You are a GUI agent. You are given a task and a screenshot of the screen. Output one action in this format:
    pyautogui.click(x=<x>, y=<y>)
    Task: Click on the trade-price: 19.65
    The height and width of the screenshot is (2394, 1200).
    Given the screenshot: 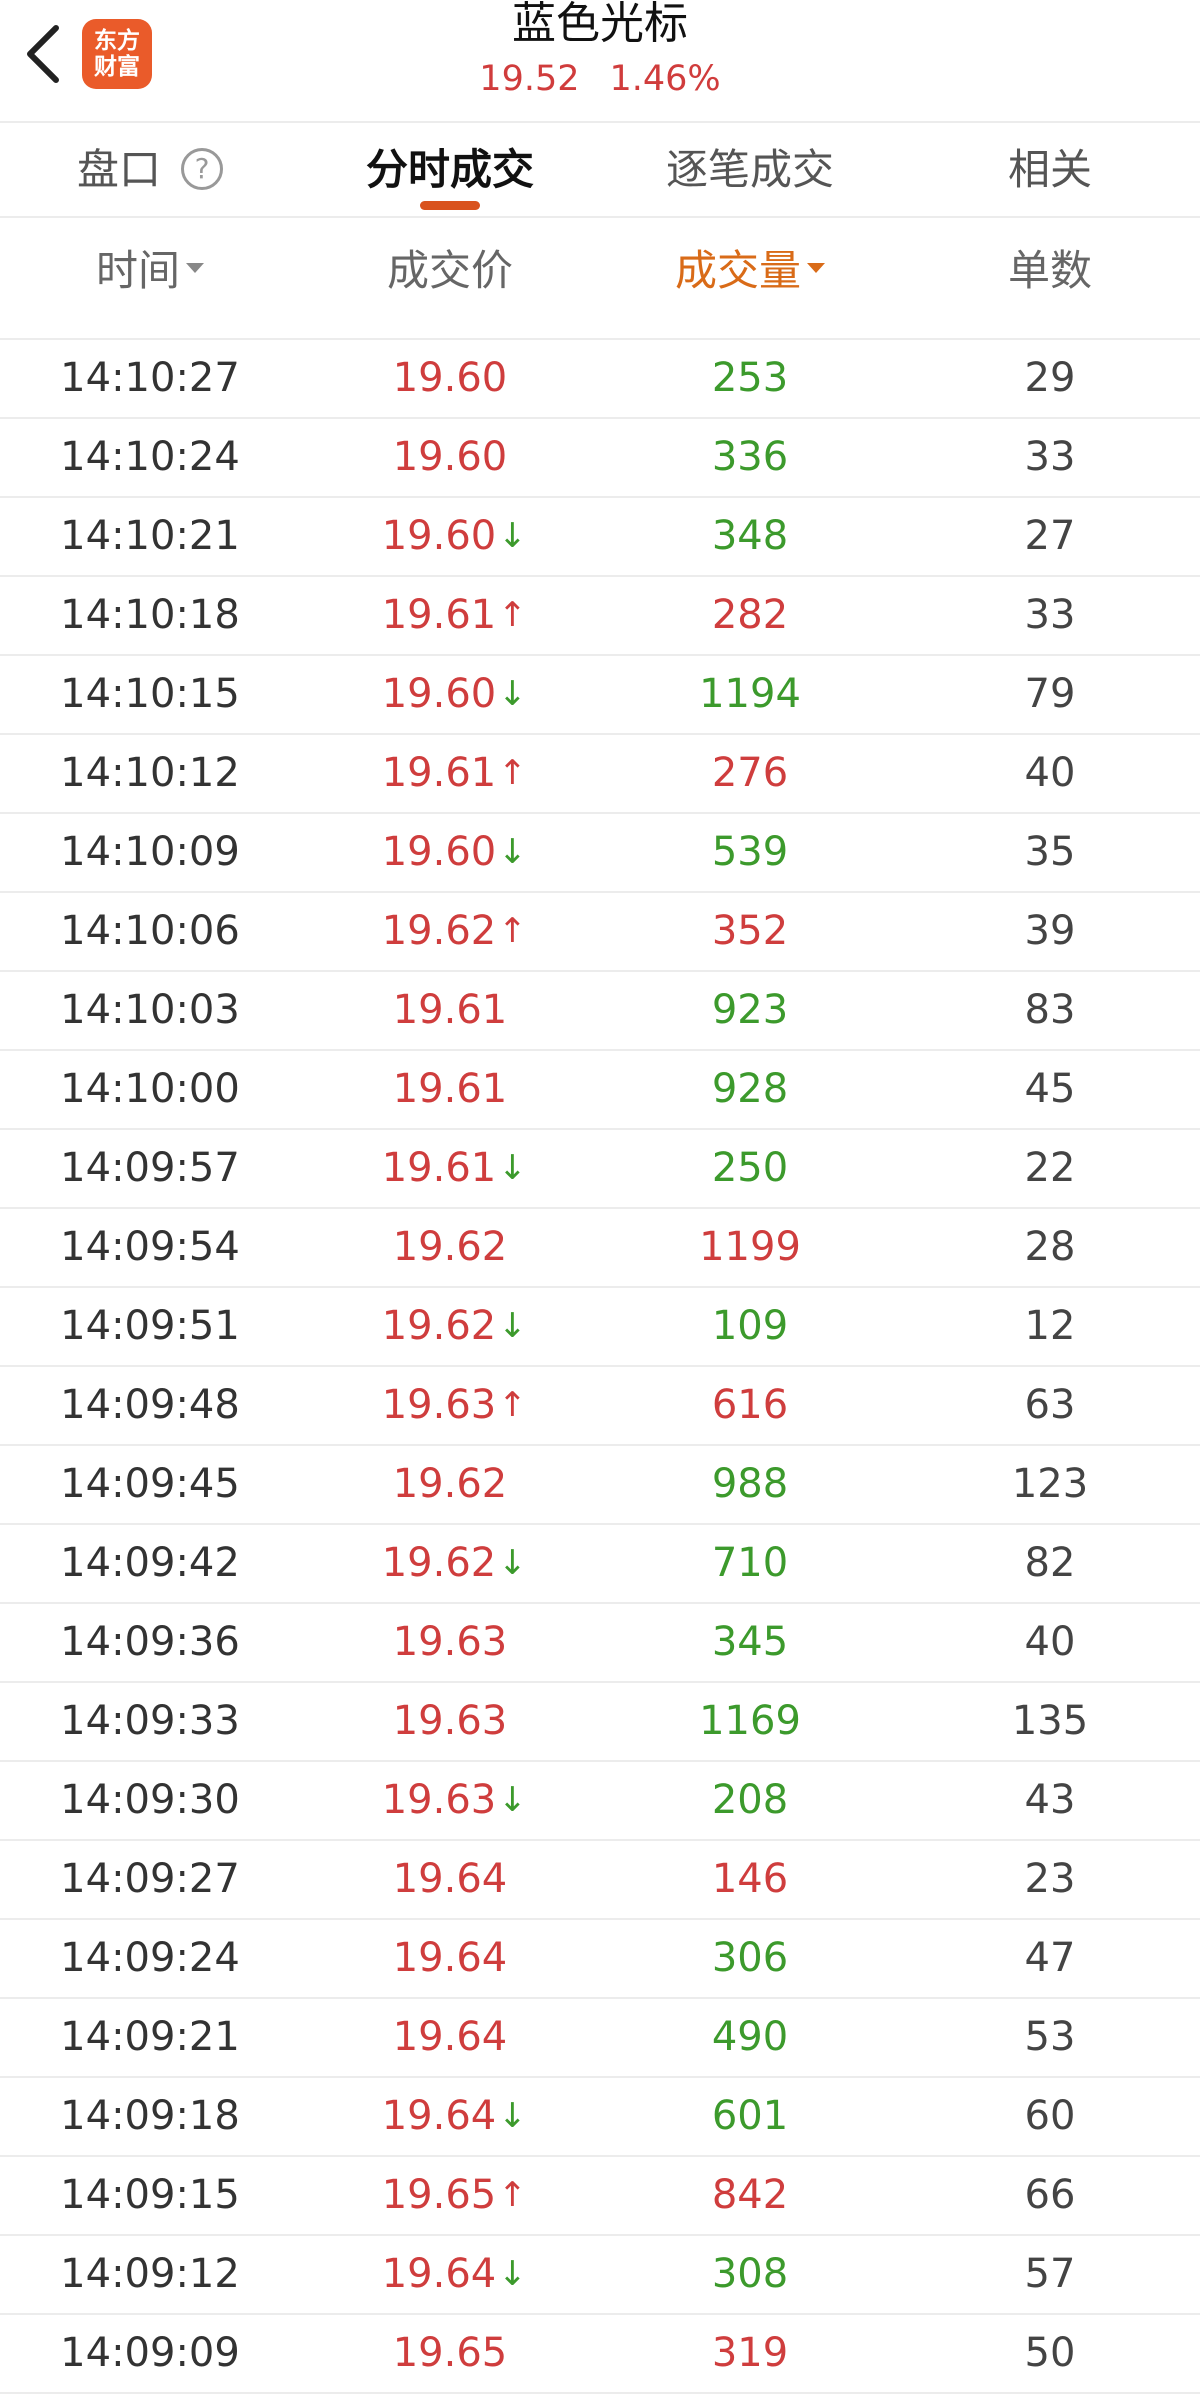 What is the action you would take?
    pyautogui.click(x=439, y=2195)
    